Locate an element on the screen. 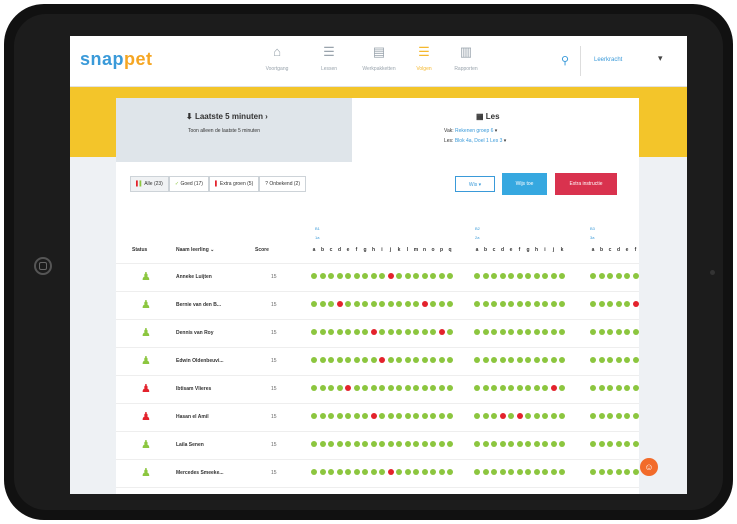 This screenshot has width=737, height=524. extra-instruction-button: Extra instructie is located at coordinates (586, 184).